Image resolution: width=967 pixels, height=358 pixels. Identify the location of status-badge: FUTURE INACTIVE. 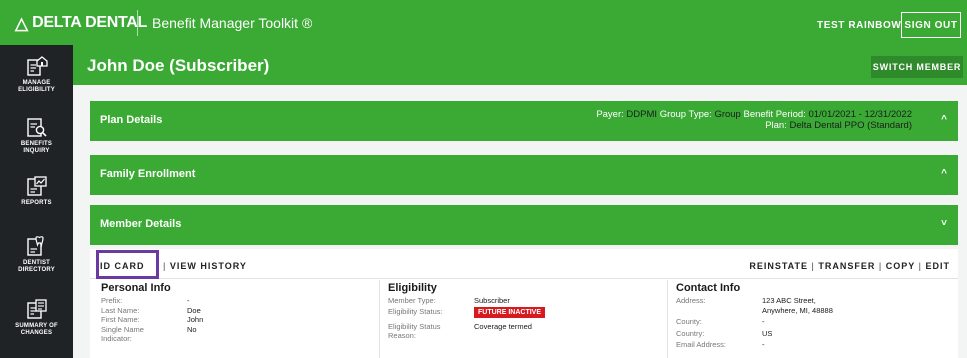
(509, 312).